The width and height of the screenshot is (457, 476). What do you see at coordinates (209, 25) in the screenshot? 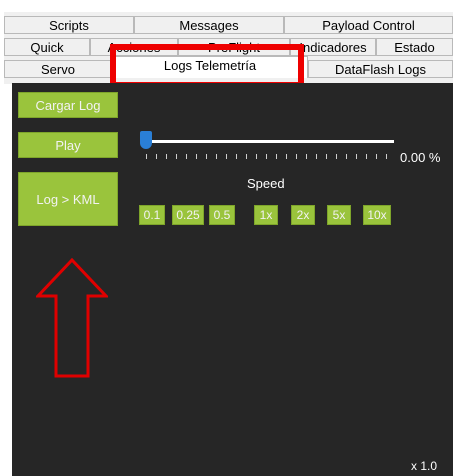
I see `tab-messages: Messages` at bounding box center [209, 25].